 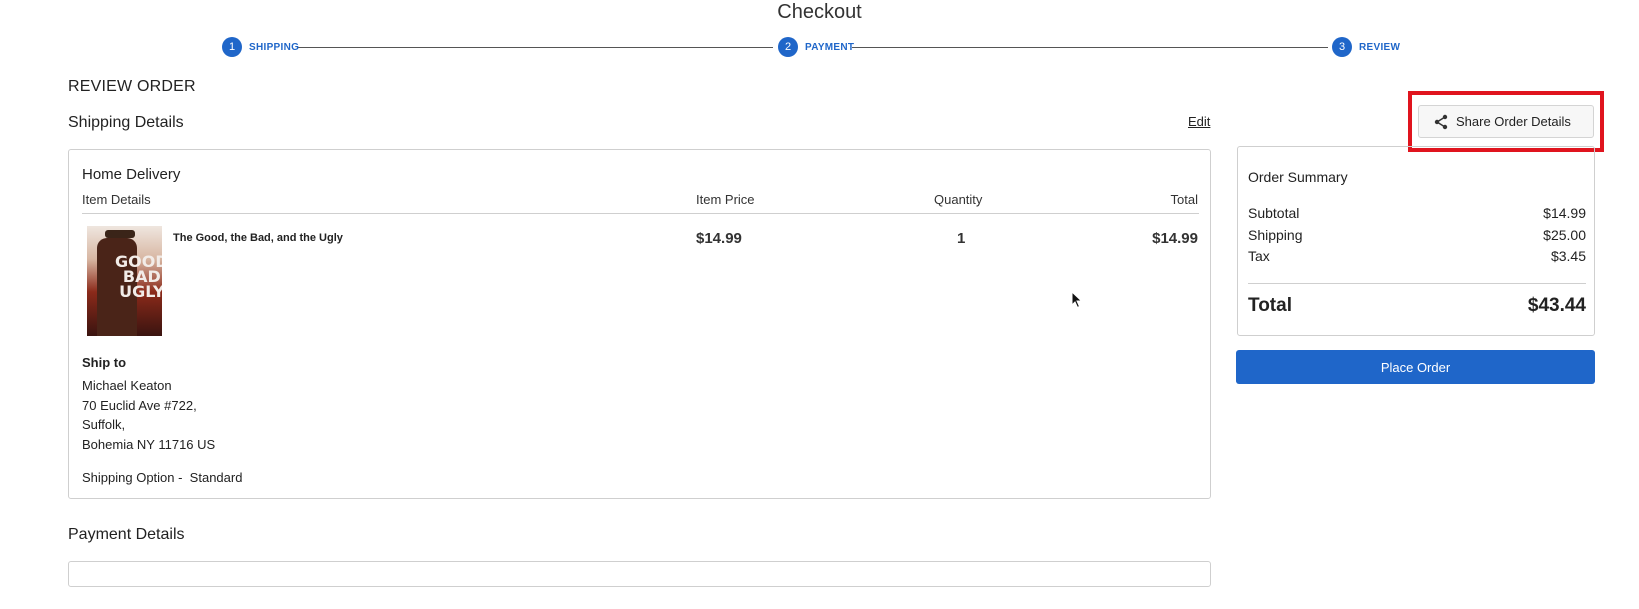 What do you see at coordinates (1274, 213) in the screenshot?
I see `summary-label: Subtotal` at bounding box center [1274, 213].